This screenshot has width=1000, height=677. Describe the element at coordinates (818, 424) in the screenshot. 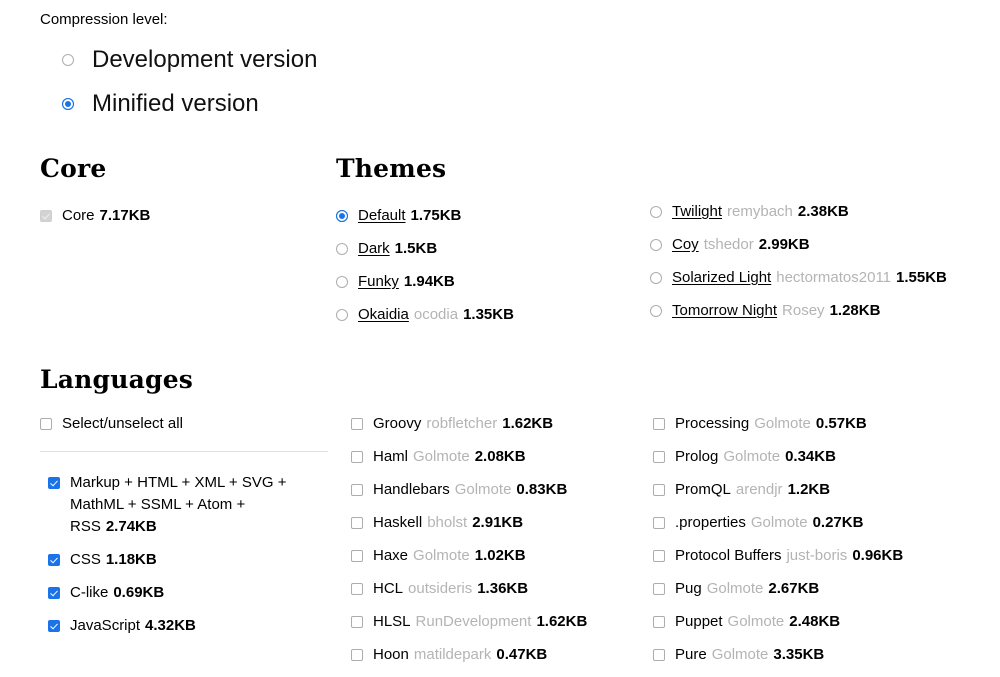

I see `list-item: Processing Golmote 0.57KB` at that location.